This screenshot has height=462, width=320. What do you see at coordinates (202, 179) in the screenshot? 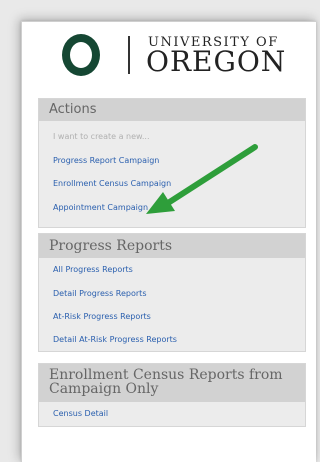
I see `annotation-arrow-icon` at bounding box center [202, 179].